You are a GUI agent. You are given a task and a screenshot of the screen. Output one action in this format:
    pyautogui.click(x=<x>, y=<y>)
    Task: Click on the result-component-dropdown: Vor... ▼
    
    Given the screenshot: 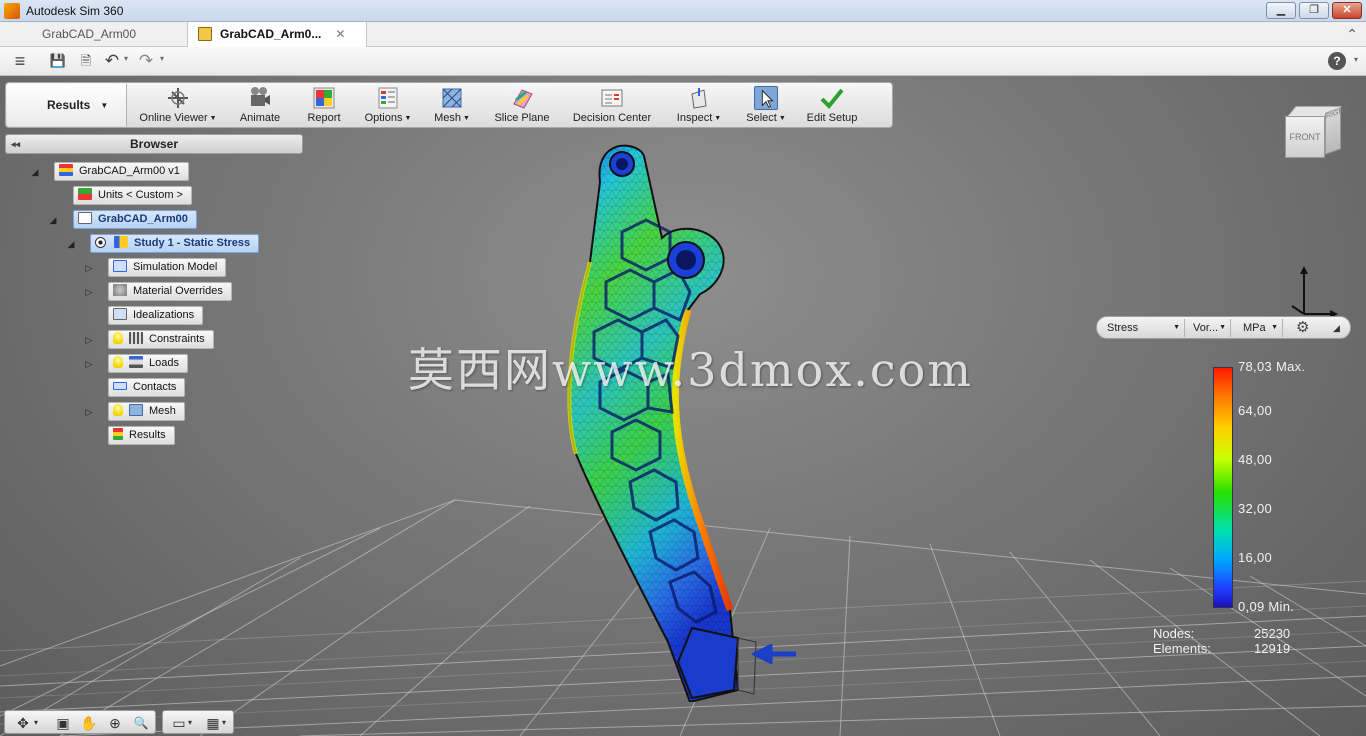 What is the action you would take?
    pyautogui.click(x=1209, y=328)
    